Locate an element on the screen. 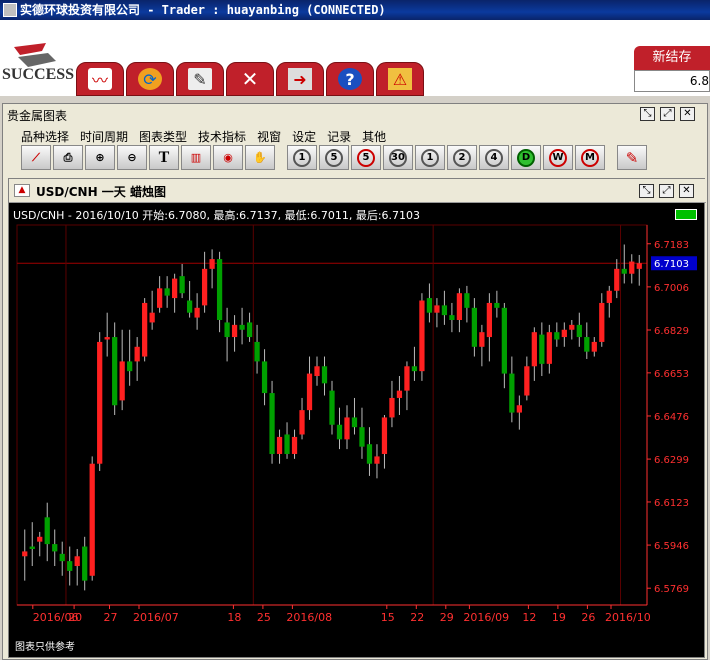 The width and height of the screenshot is (710, 660). menu-settings: 设定 is located at coordinates (304, 136).